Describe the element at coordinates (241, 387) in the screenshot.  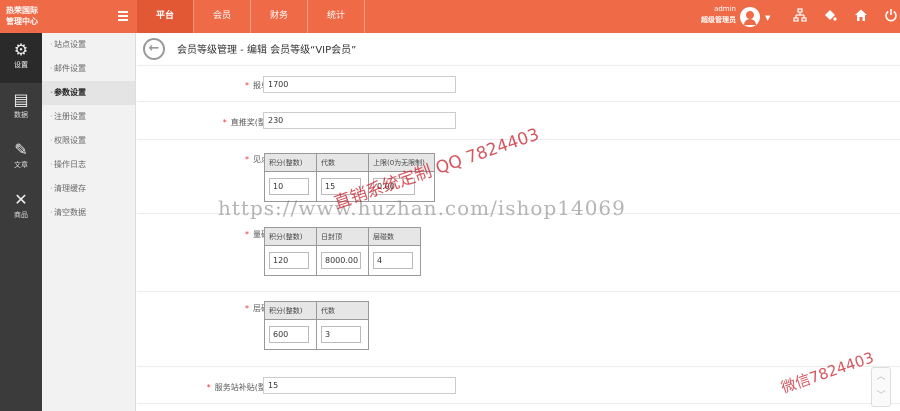
I see `service-subsidy-label: * 服务站补贴(整数)` at that location.